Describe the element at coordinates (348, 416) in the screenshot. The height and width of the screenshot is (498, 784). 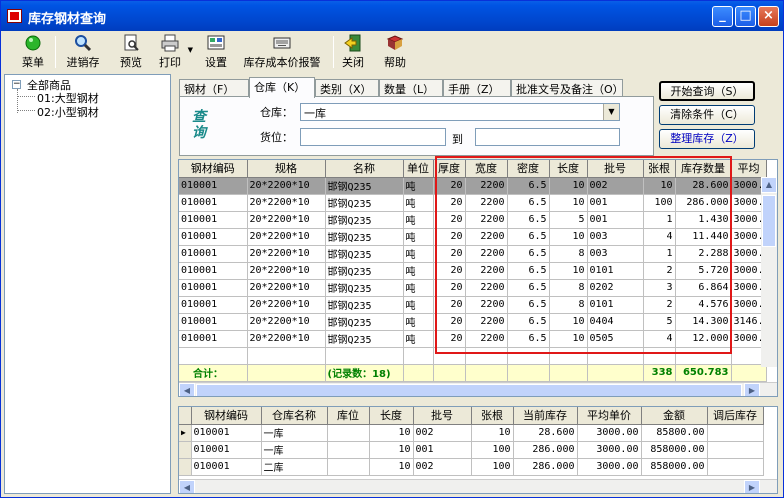
I see `column-header: 库位` at that location.